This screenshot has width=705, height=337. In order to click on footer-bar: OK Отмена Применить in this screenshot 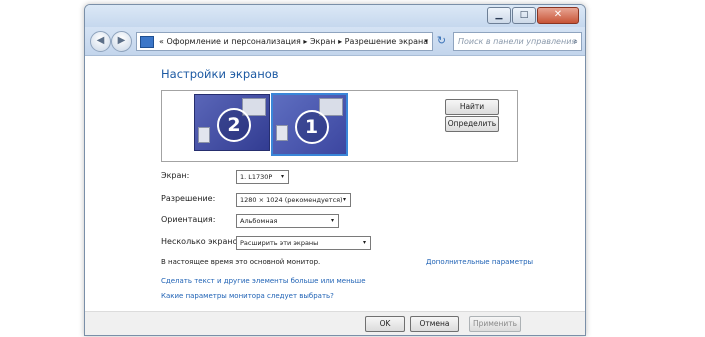, I will do `click(335, 323)`.